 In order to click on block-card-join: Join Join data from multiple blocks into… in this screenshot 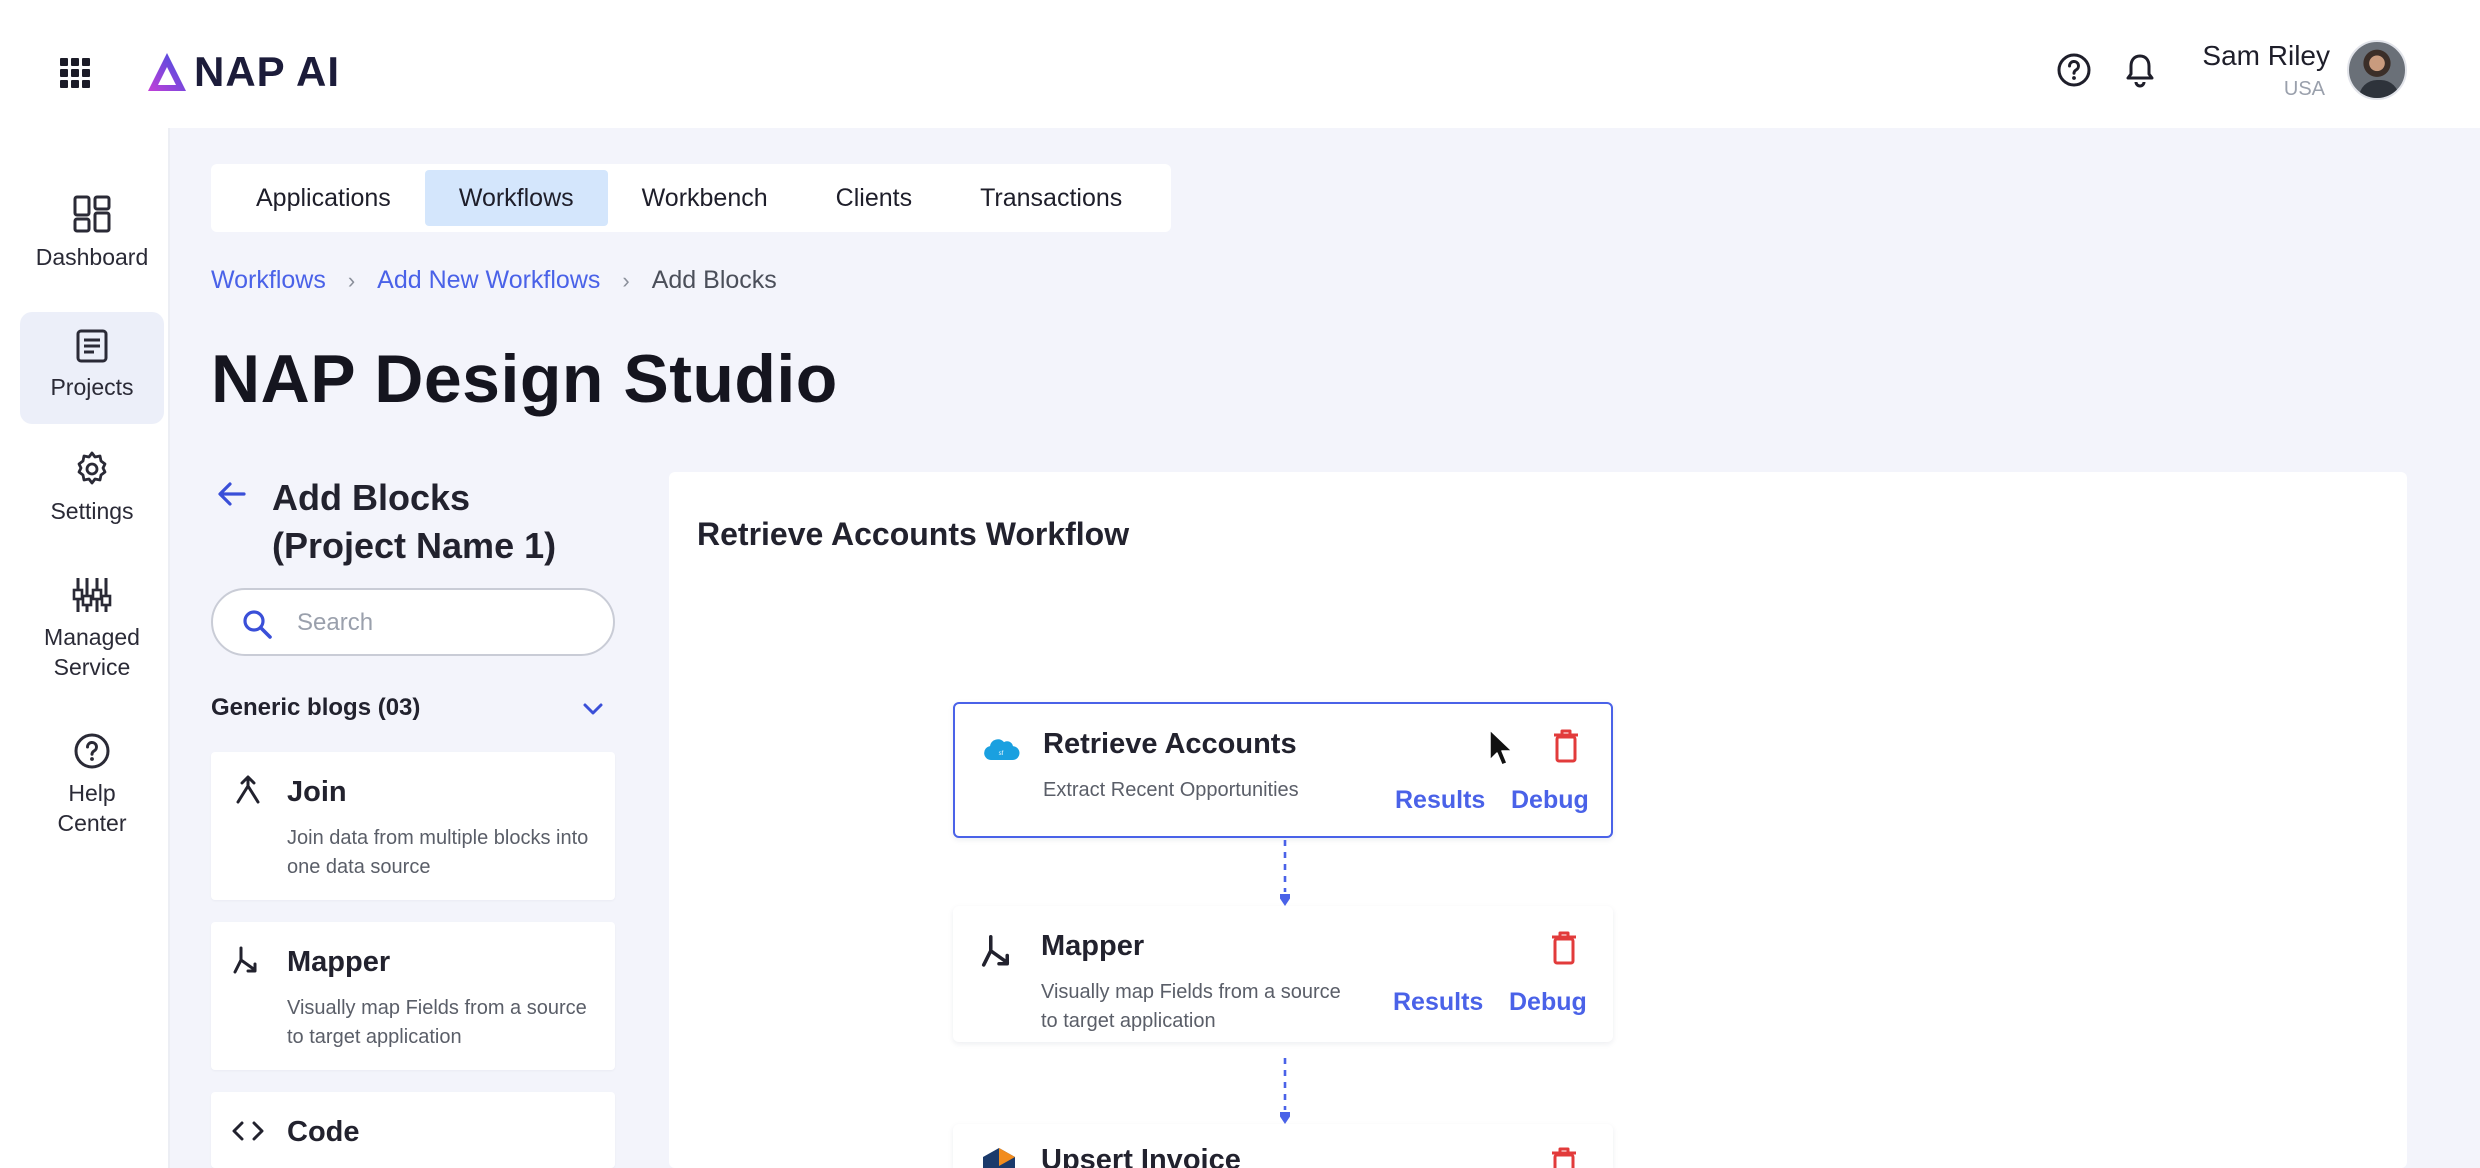, I will do `click(413, 826)`.